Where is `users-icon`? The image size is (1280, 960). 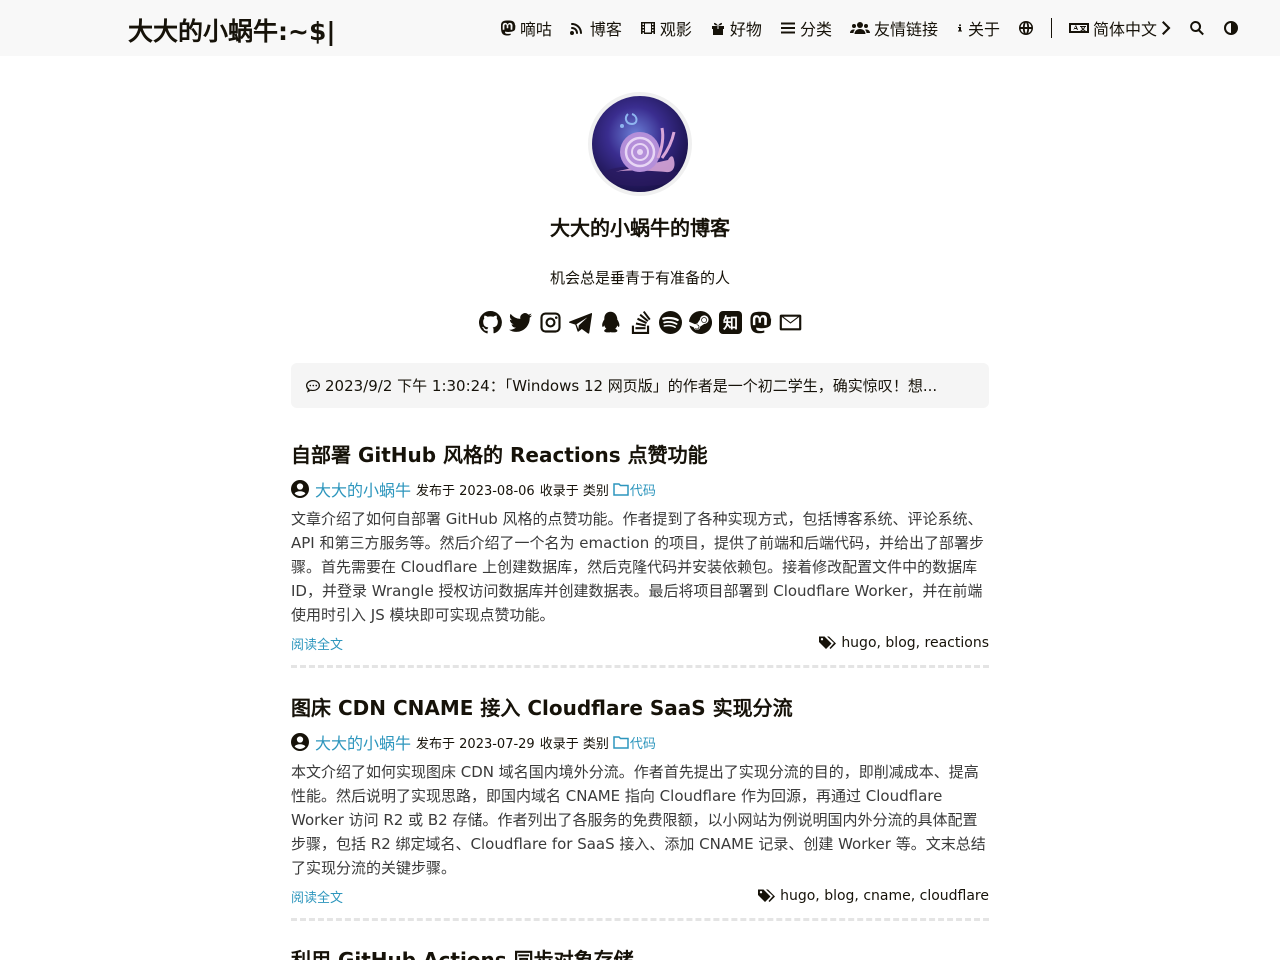 users-icon is located at coordinates (859, 28).